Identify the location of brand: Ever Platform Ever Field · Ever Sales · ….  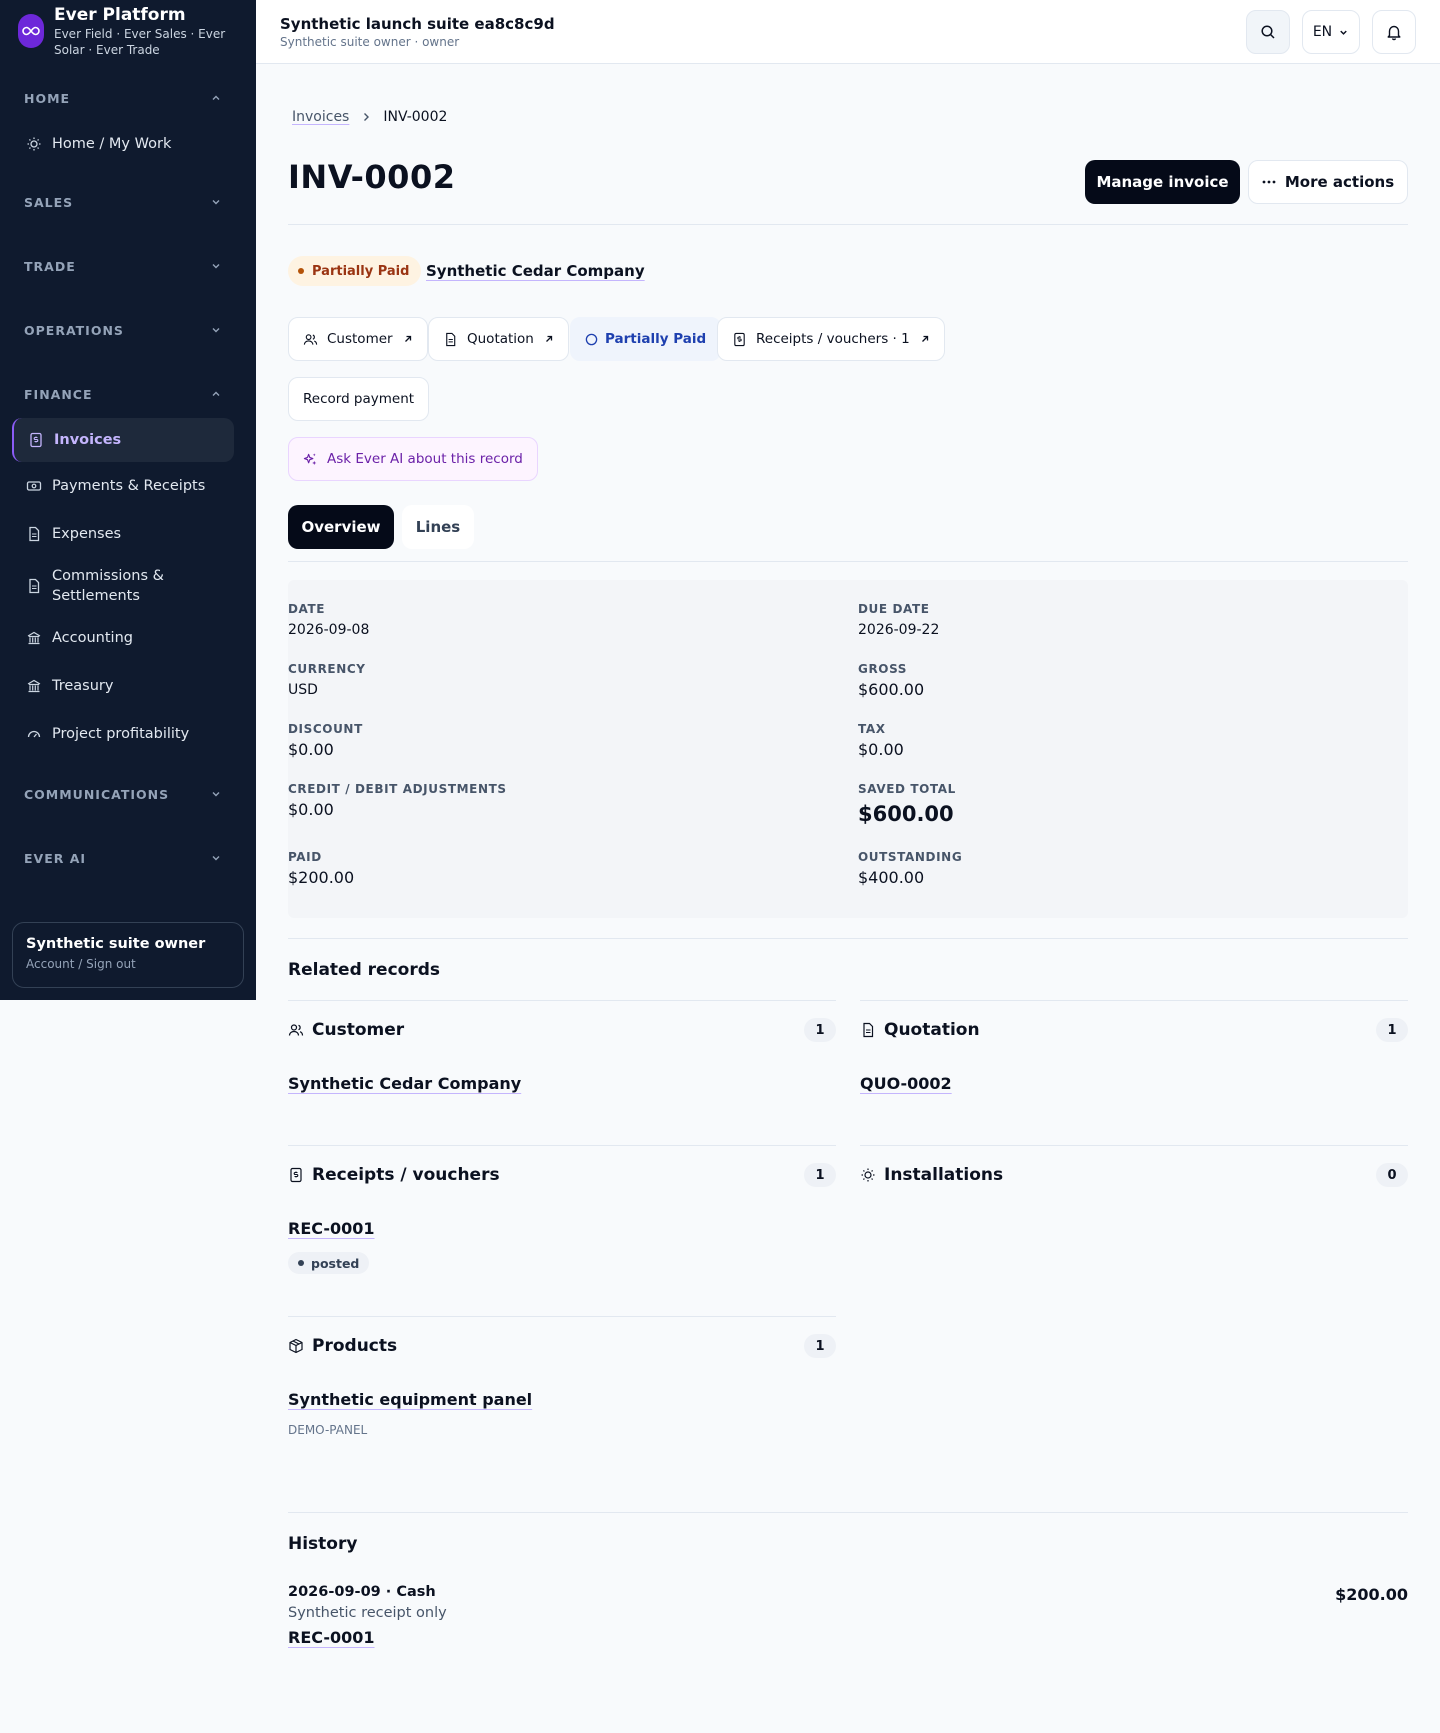
(128, 32).